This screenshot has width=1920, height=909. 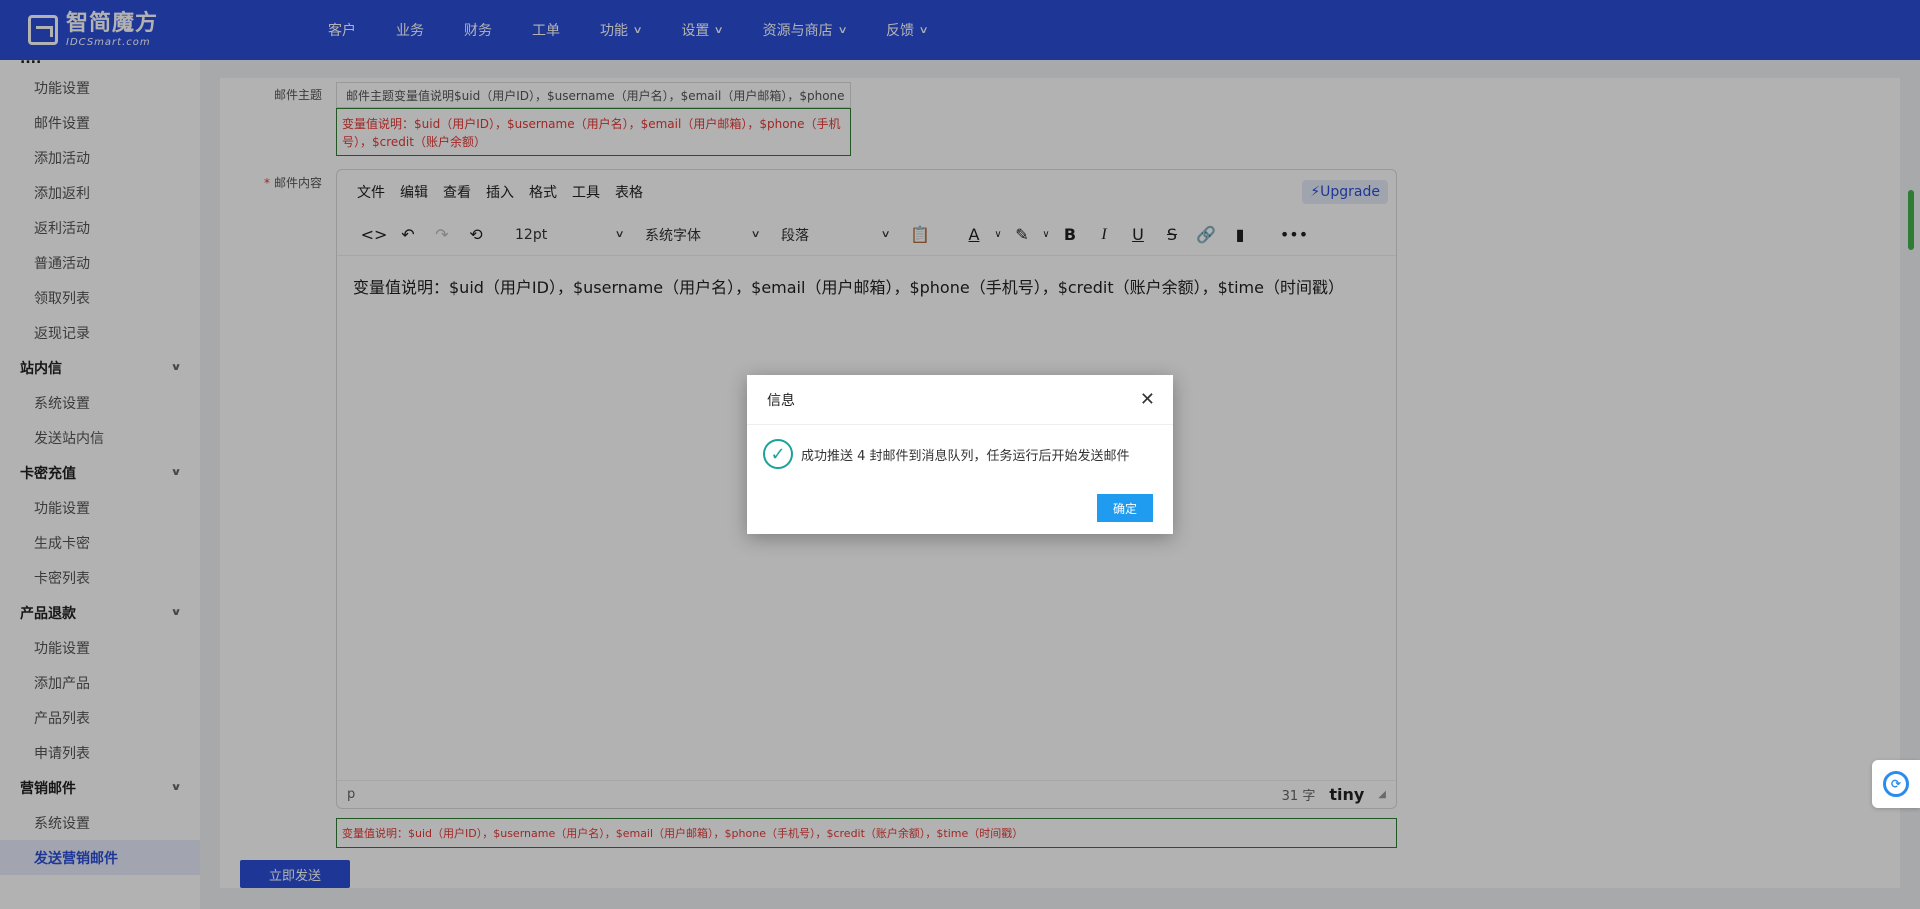 What do you see at coordinates (1125, 508) in the screenshot?
I see `ok-button: 确定` at bounding box center [1125, 508].